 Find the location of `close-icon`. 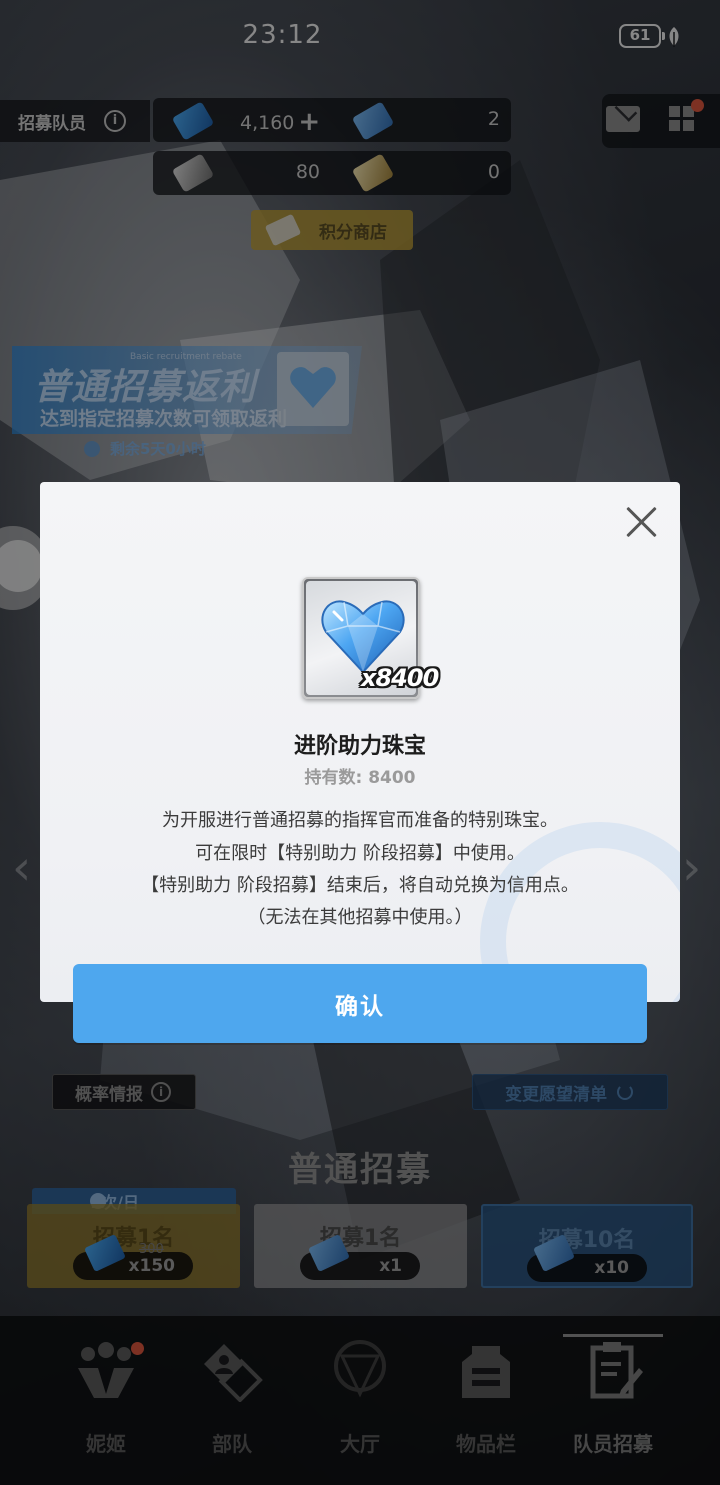

close-icon is located at coordinates (642, 522).